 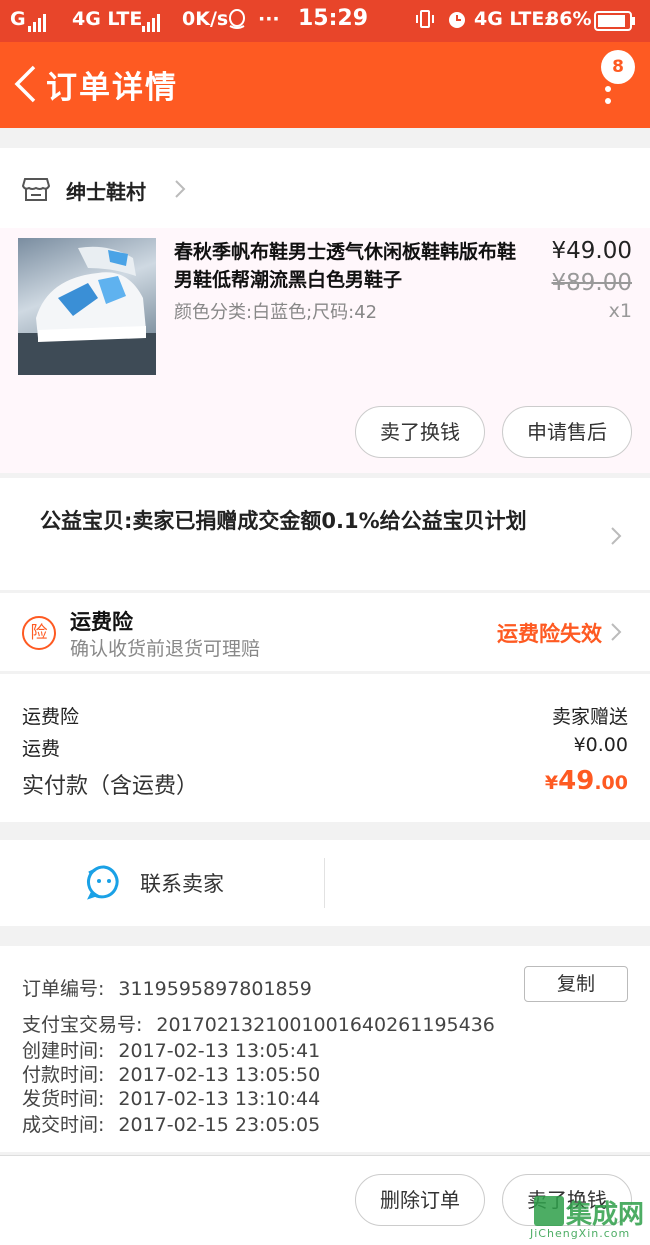 I want to click on product-quantity: x1, so click(x=620, y=311).